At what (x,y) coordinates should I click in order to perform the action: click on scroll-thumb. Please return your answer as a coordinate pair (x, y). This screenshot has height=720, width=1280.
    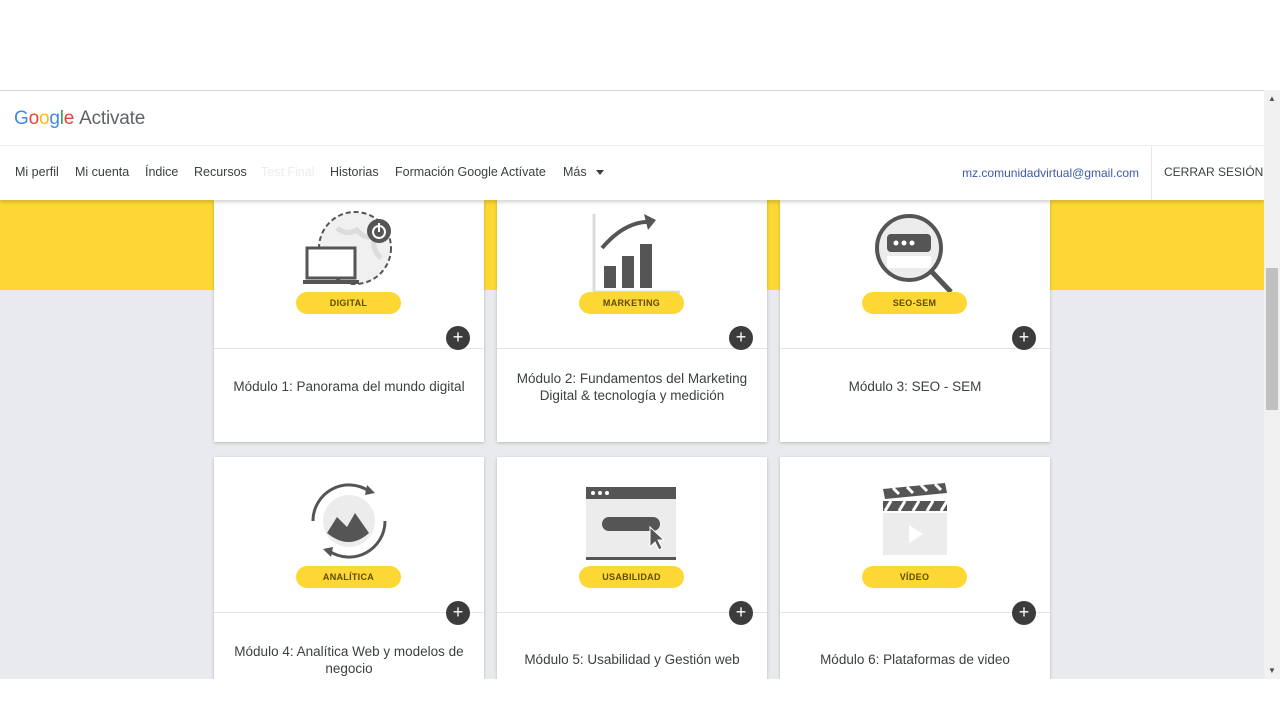
    Looking at the image, I should click on (1272, 339).